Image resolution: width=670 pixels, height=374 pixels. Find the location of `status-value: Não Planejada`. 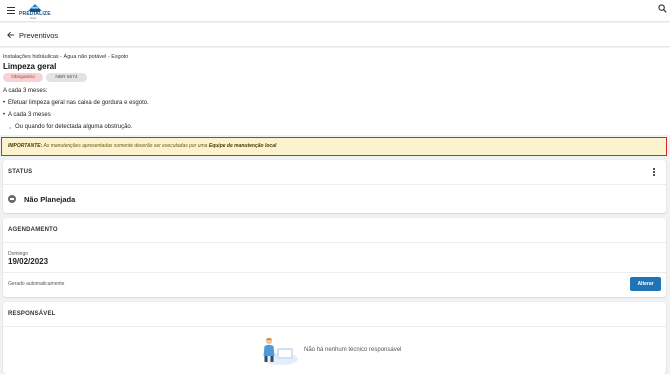

status-value: Não Planejada is located at coordinates (50, 199).